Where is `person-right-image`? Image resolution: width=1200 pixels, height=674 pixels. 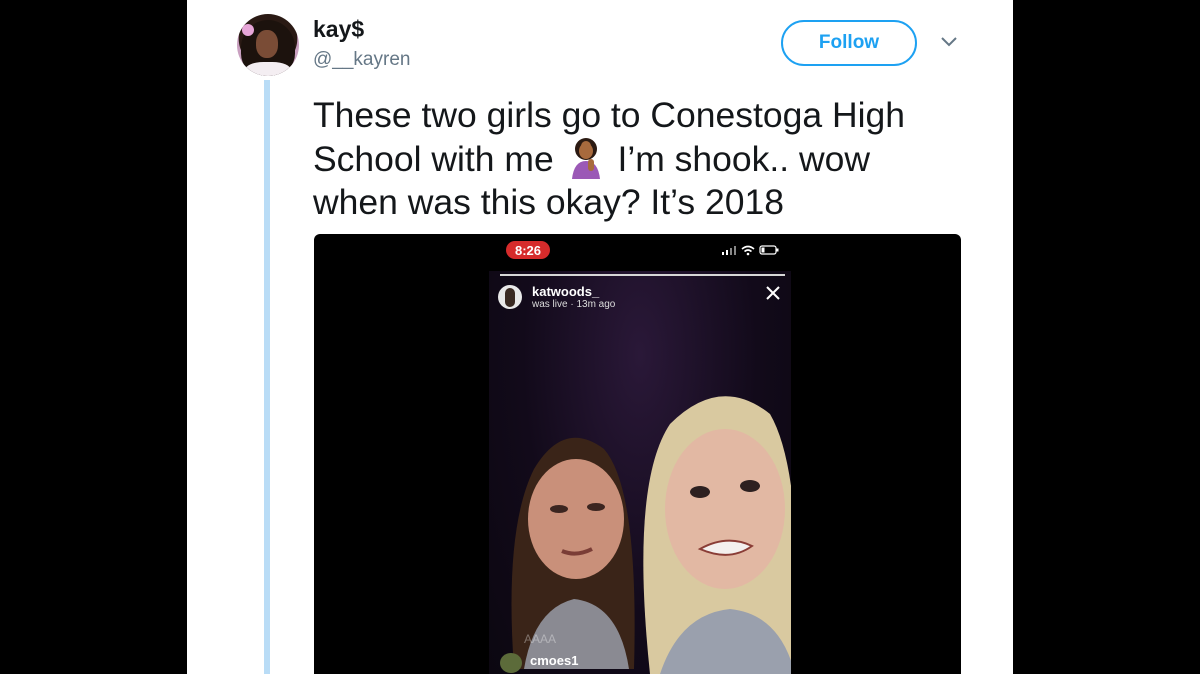
person-right-image is located at coordinates (717, 535).